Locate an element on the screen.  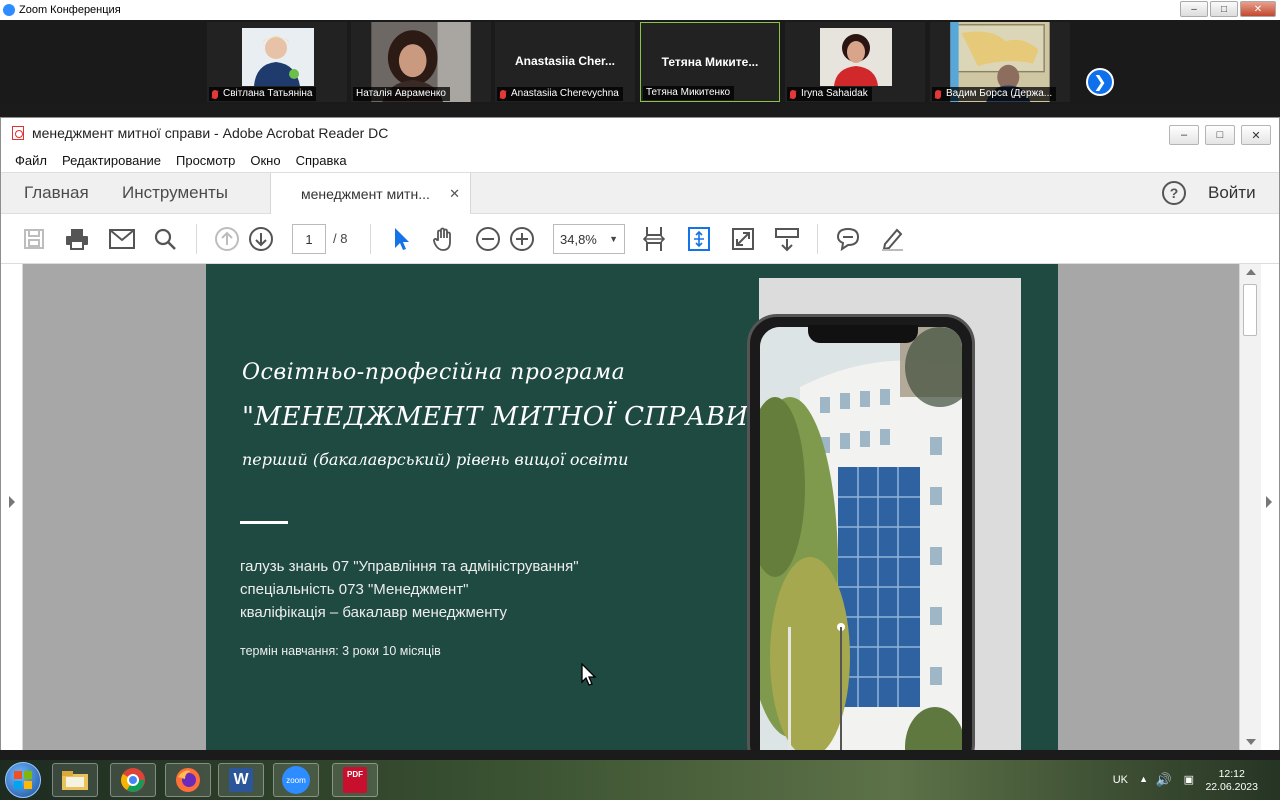
start-button is located at coordinates (23, 780).